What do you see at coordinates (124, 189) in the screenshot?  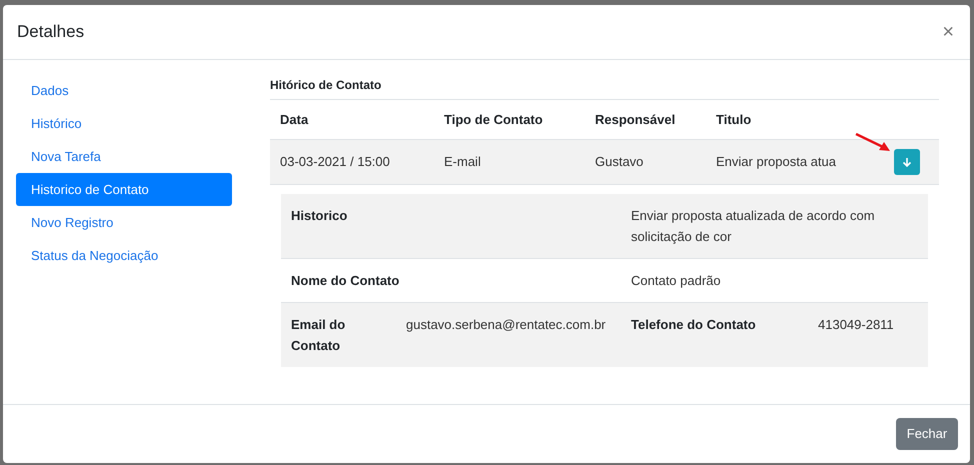 I see `sidebar-item: Historico de Contato` at bounding box center [124, 189].